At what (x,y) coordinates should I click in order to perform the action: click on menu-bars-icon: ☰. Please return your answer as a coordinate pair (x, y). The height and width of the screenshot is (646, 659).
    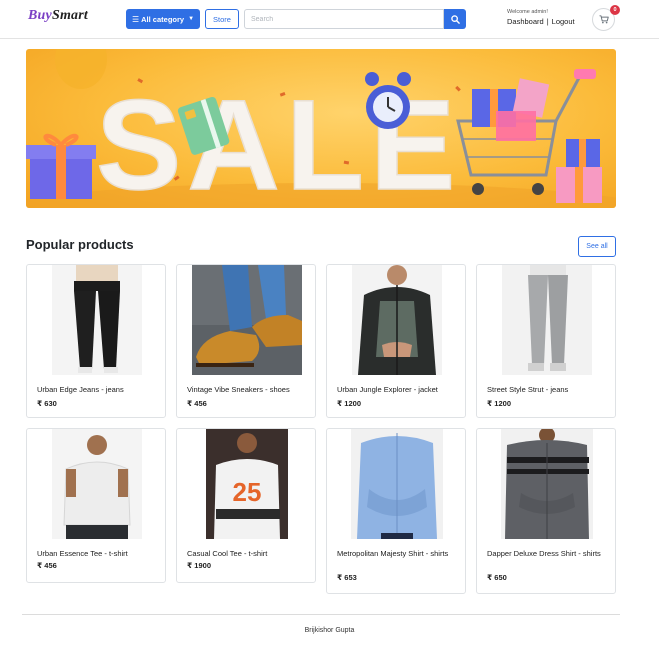
    Looking at the image, I should click on (135, 19).